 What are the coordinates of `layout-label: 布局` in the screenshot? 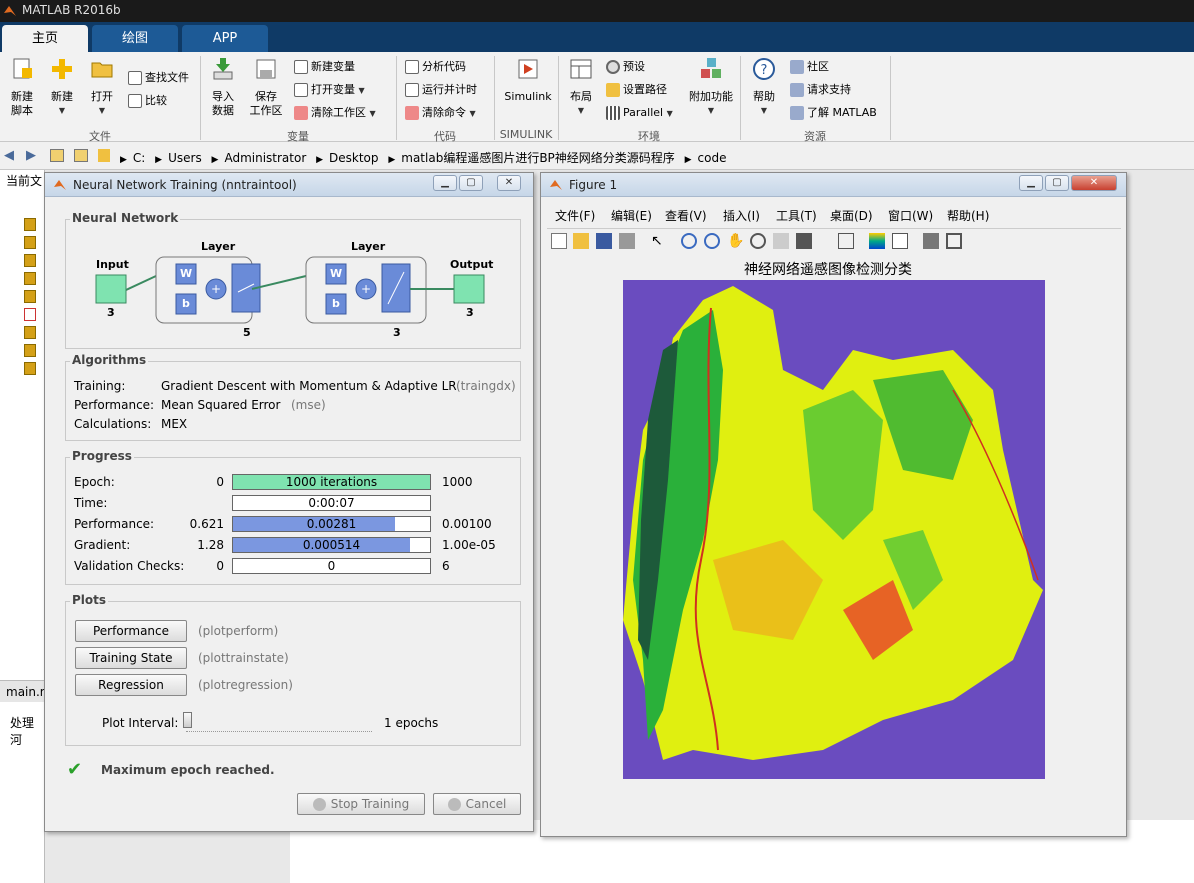 It's located at (581, 96).